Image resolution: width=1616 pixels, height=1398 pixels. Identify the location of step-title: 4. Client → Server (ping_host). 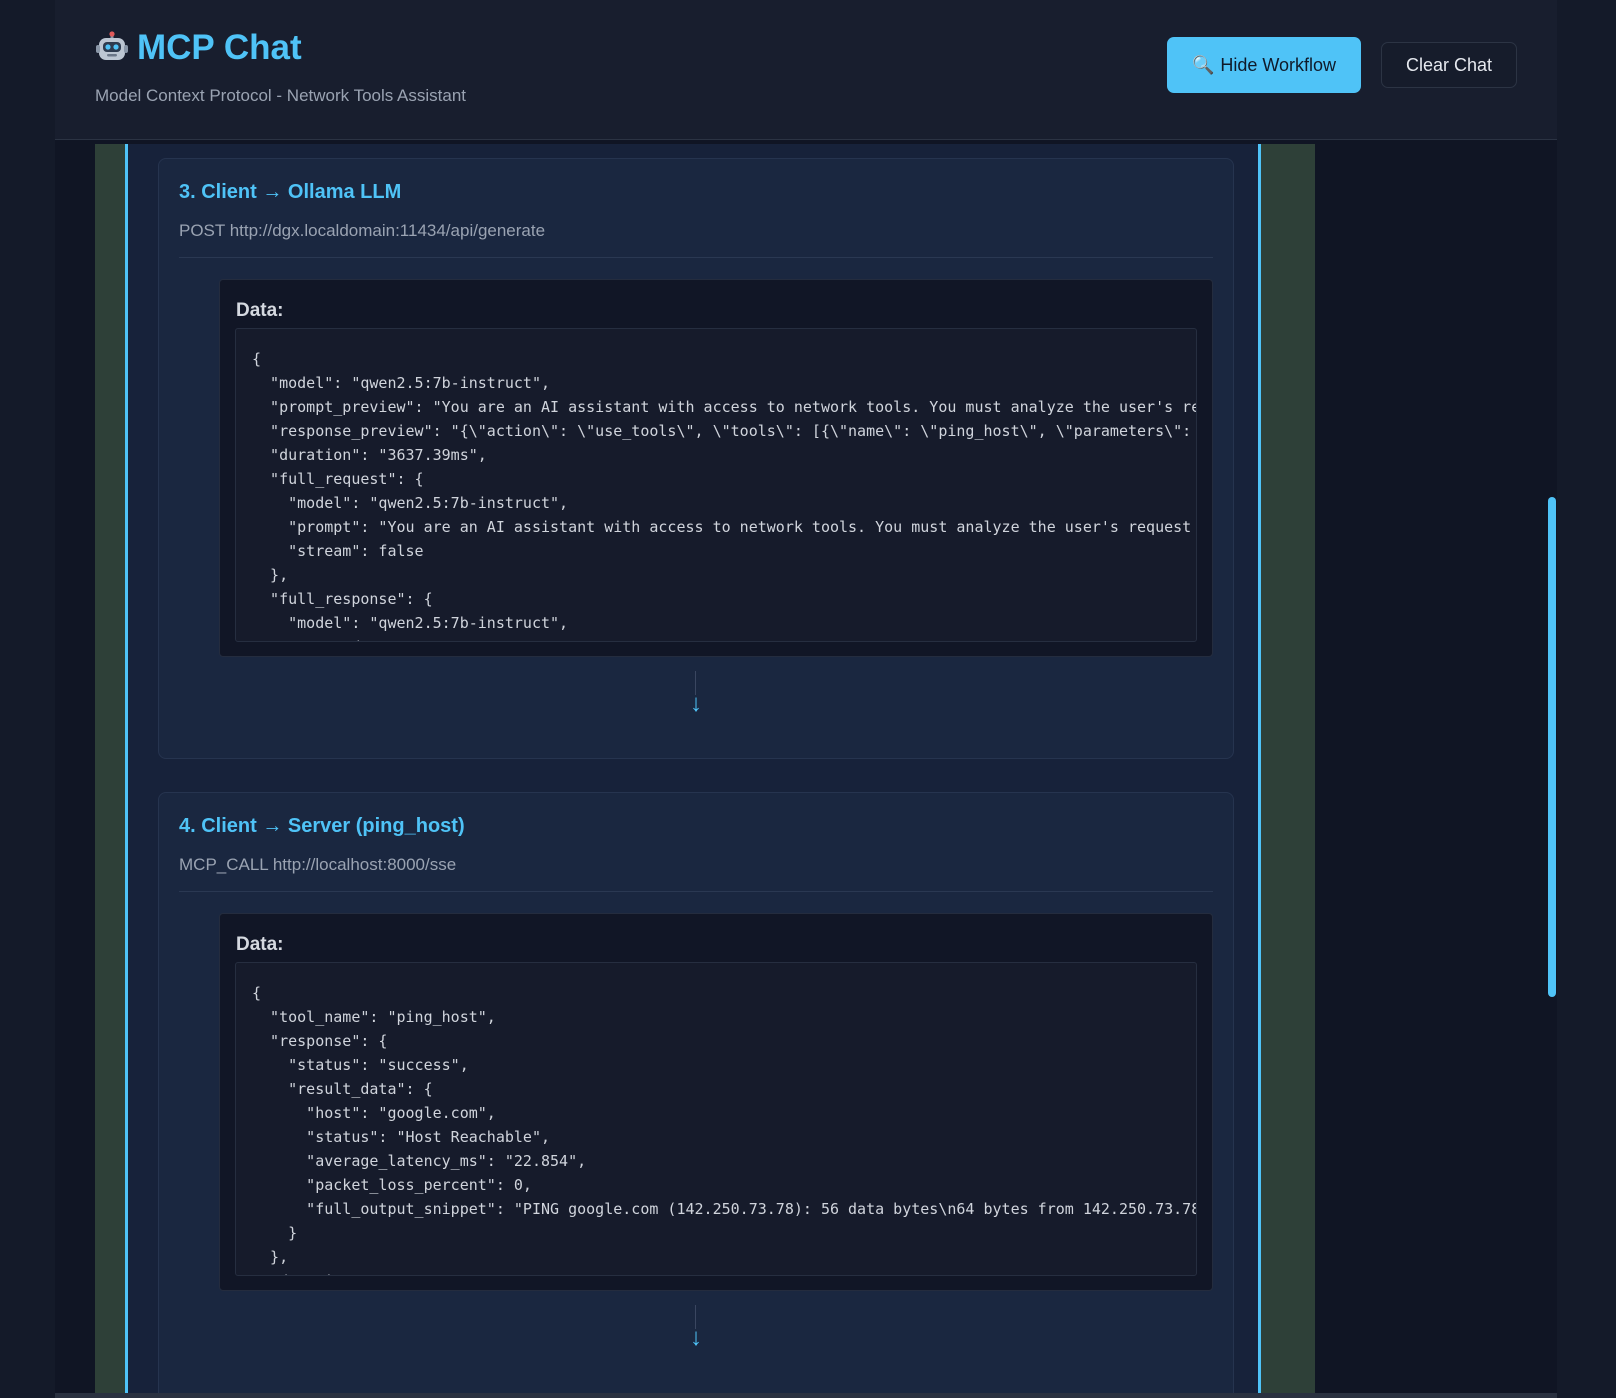
(322, 826).